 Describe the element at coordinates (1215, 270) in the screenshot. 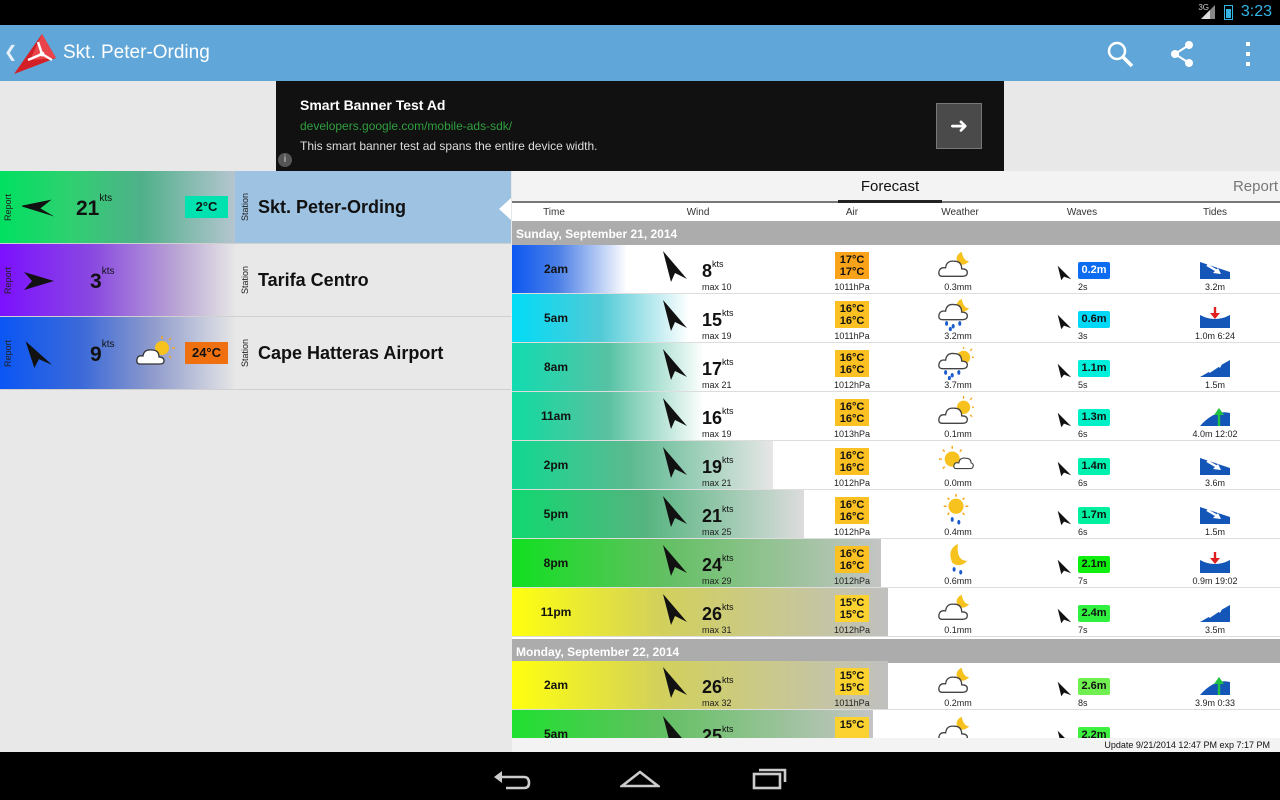

I see `tide-falling-icon` at that location.